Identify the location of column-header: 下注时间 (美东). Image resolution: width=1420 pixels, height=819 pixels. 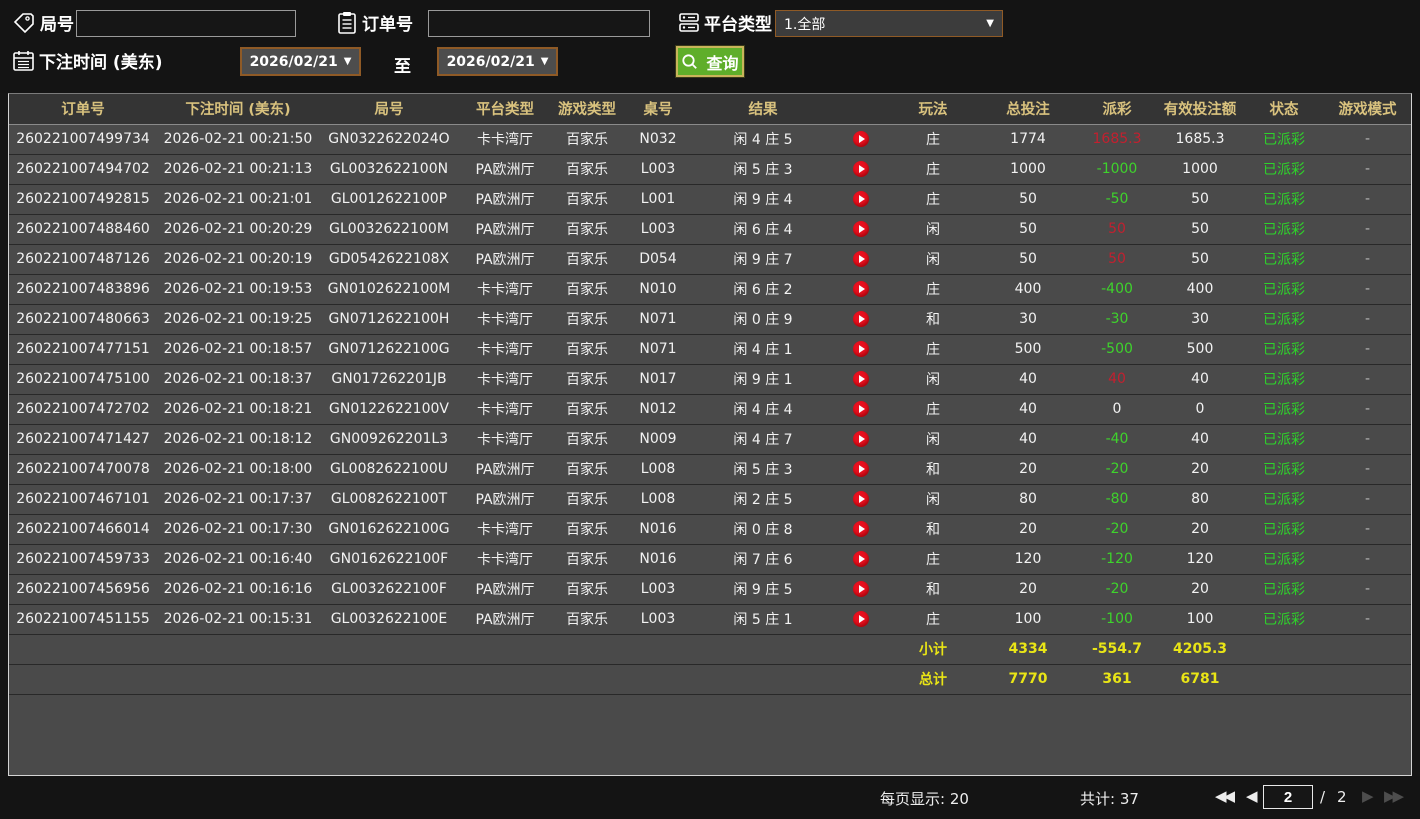
(238, 109).